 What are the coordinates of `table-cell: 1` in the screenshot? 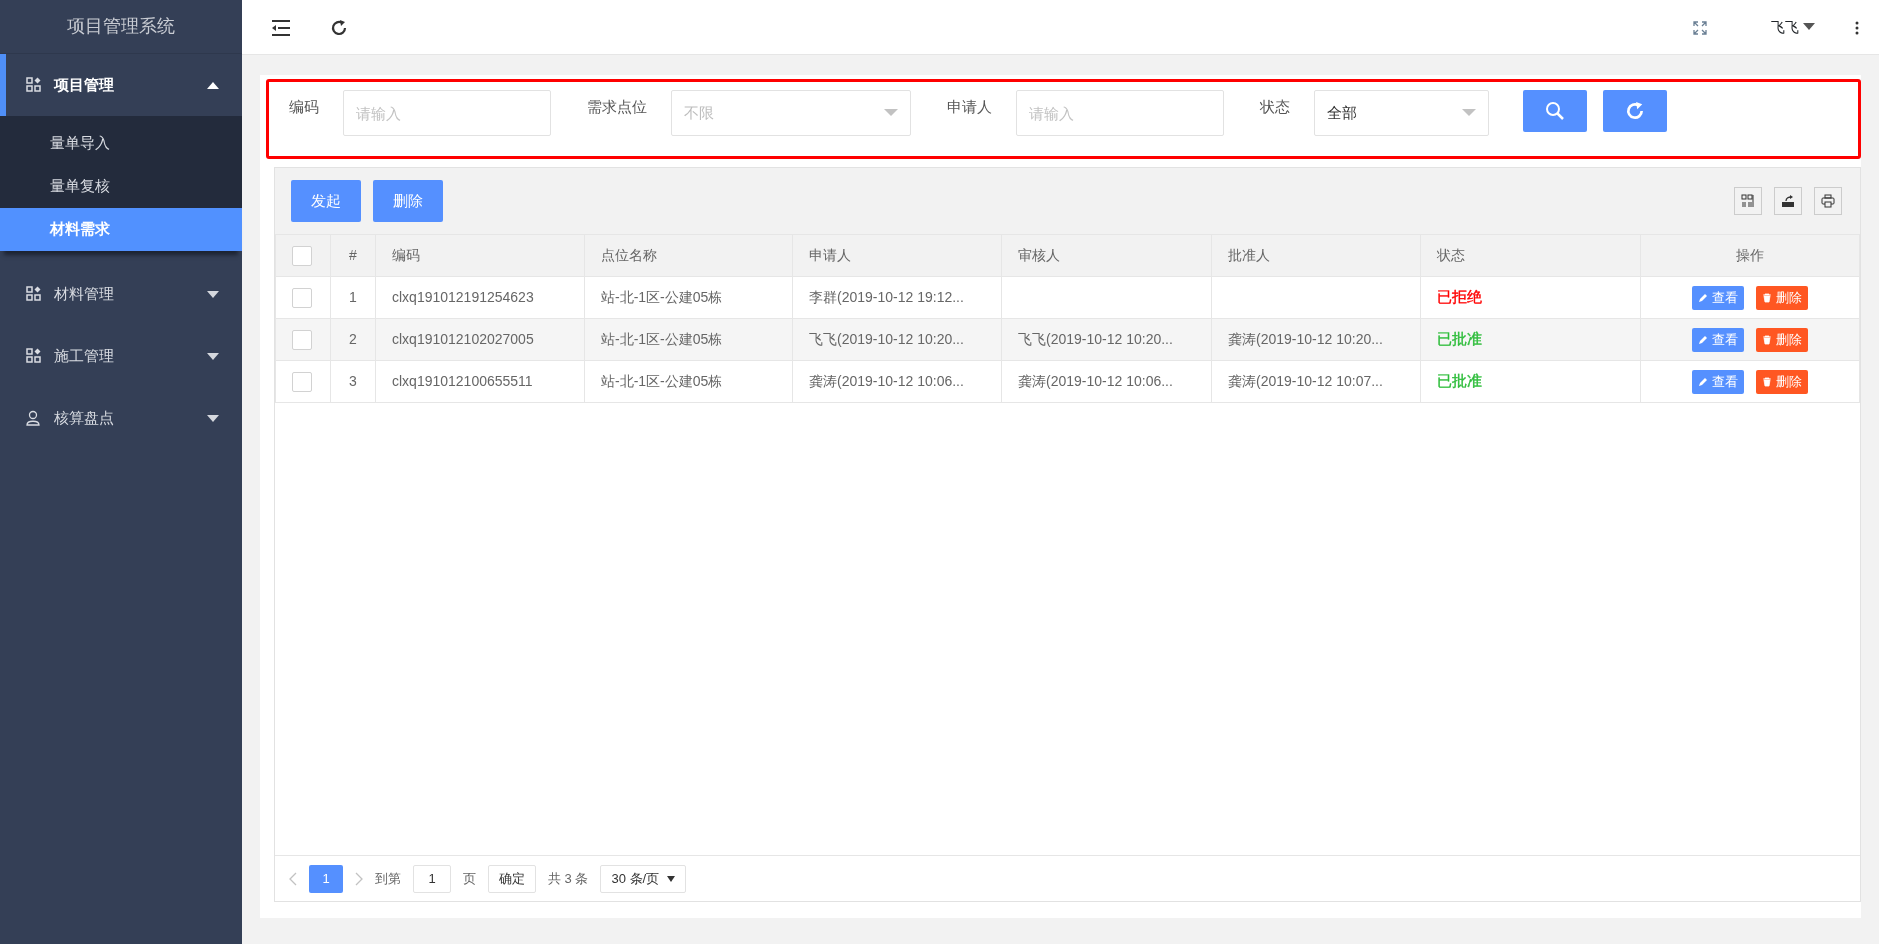 It's located at (353, 297).